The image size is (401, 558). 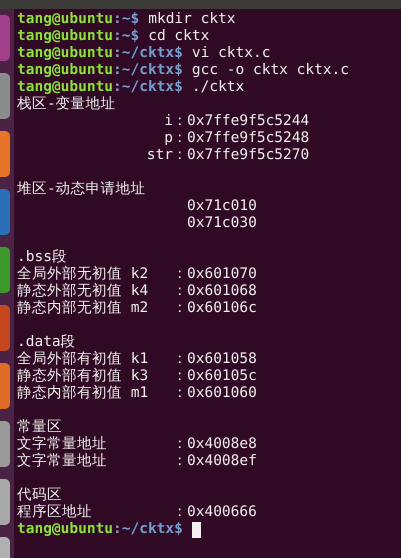 I want to click on variable-label: 静态内部有初值 m1, so click(x=82, y=393).